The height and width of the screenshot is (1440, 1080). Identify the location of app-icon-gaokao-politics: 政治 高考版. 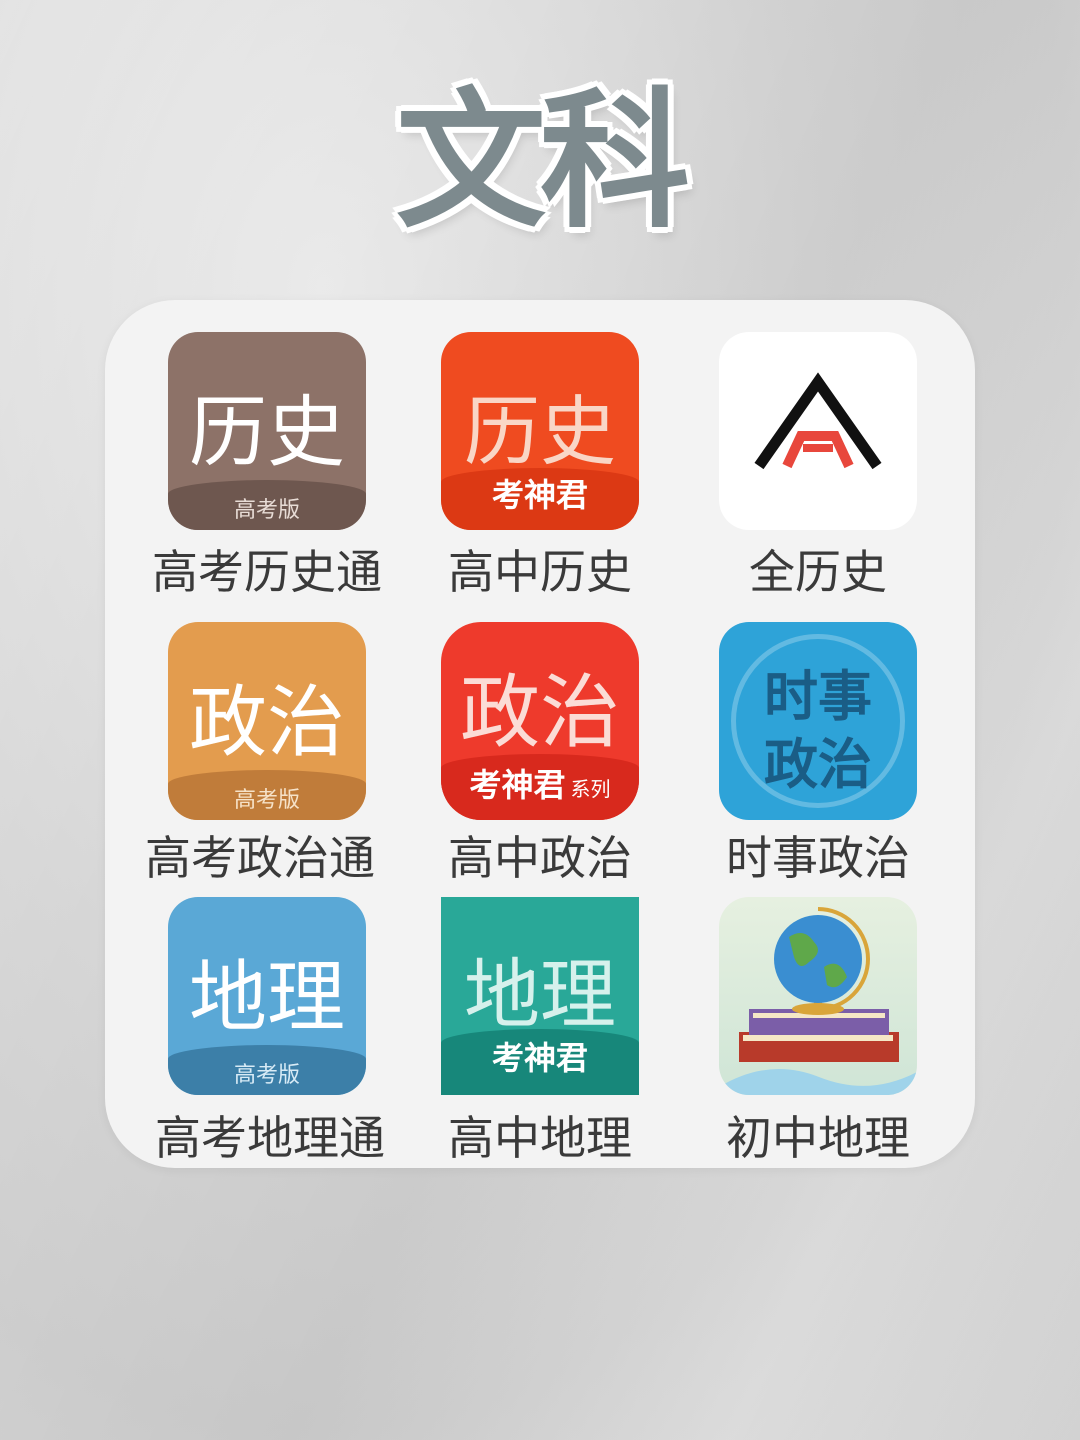
(267, 721).